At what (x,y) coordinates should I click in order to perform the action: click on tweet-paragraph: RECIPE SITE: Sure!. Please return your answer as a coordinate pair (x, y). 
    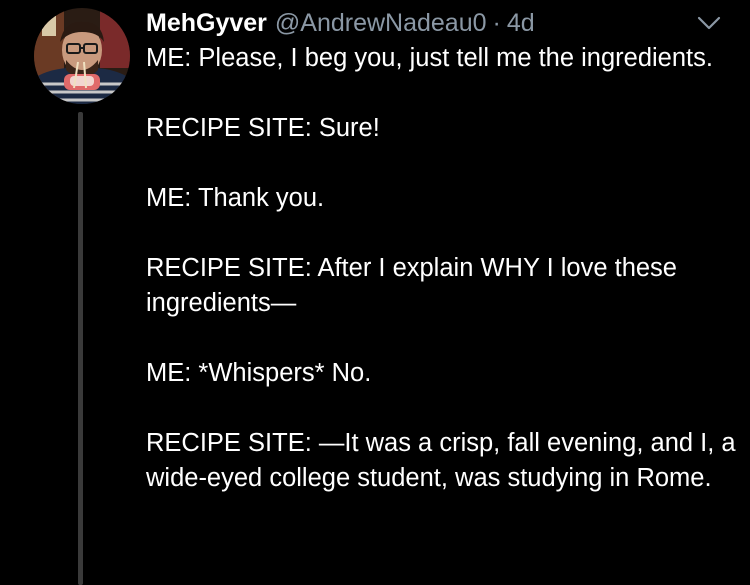
    Looking at the image, I should click on (263, 128).